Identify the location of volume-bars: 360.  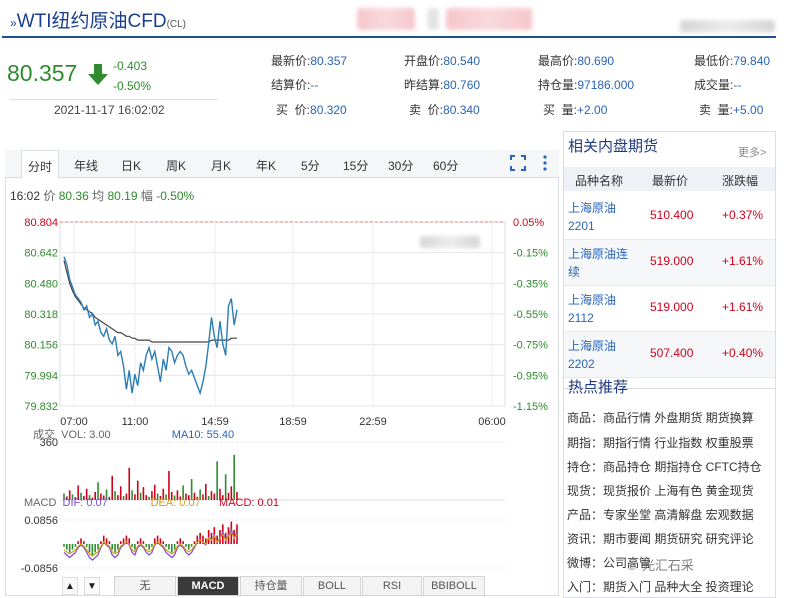
(272, 469).